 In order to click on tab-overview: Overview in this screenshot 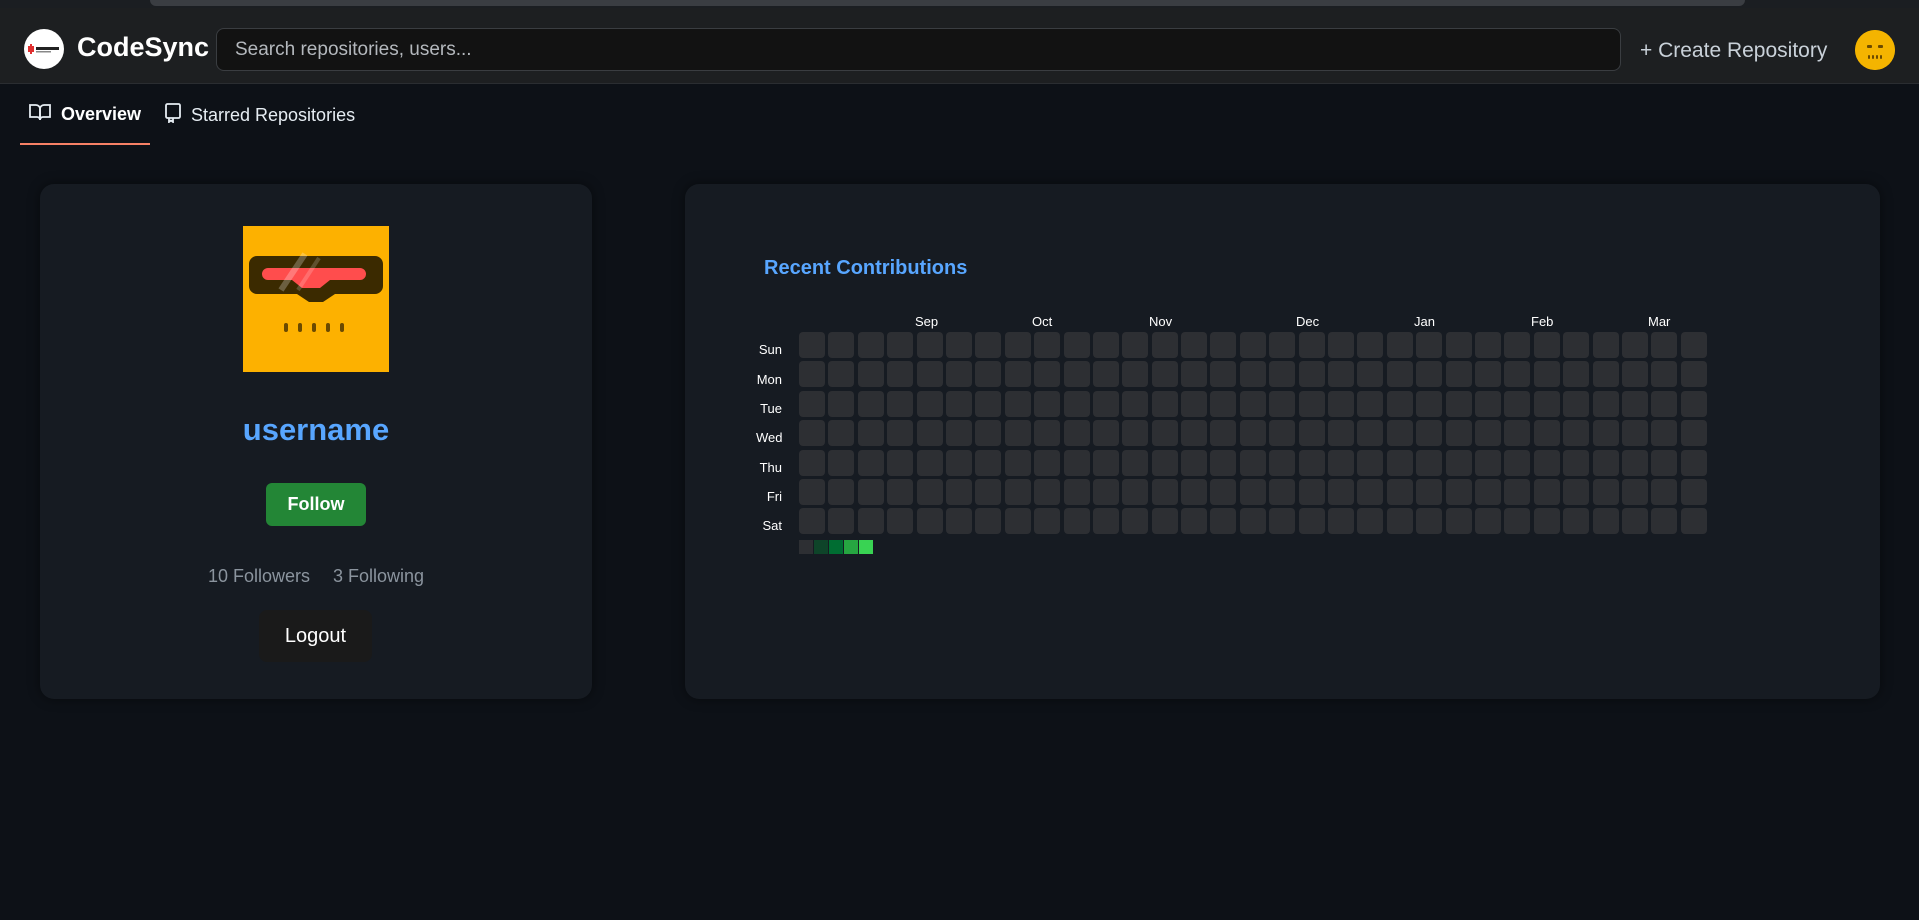, I will do `click(85, 115)`.